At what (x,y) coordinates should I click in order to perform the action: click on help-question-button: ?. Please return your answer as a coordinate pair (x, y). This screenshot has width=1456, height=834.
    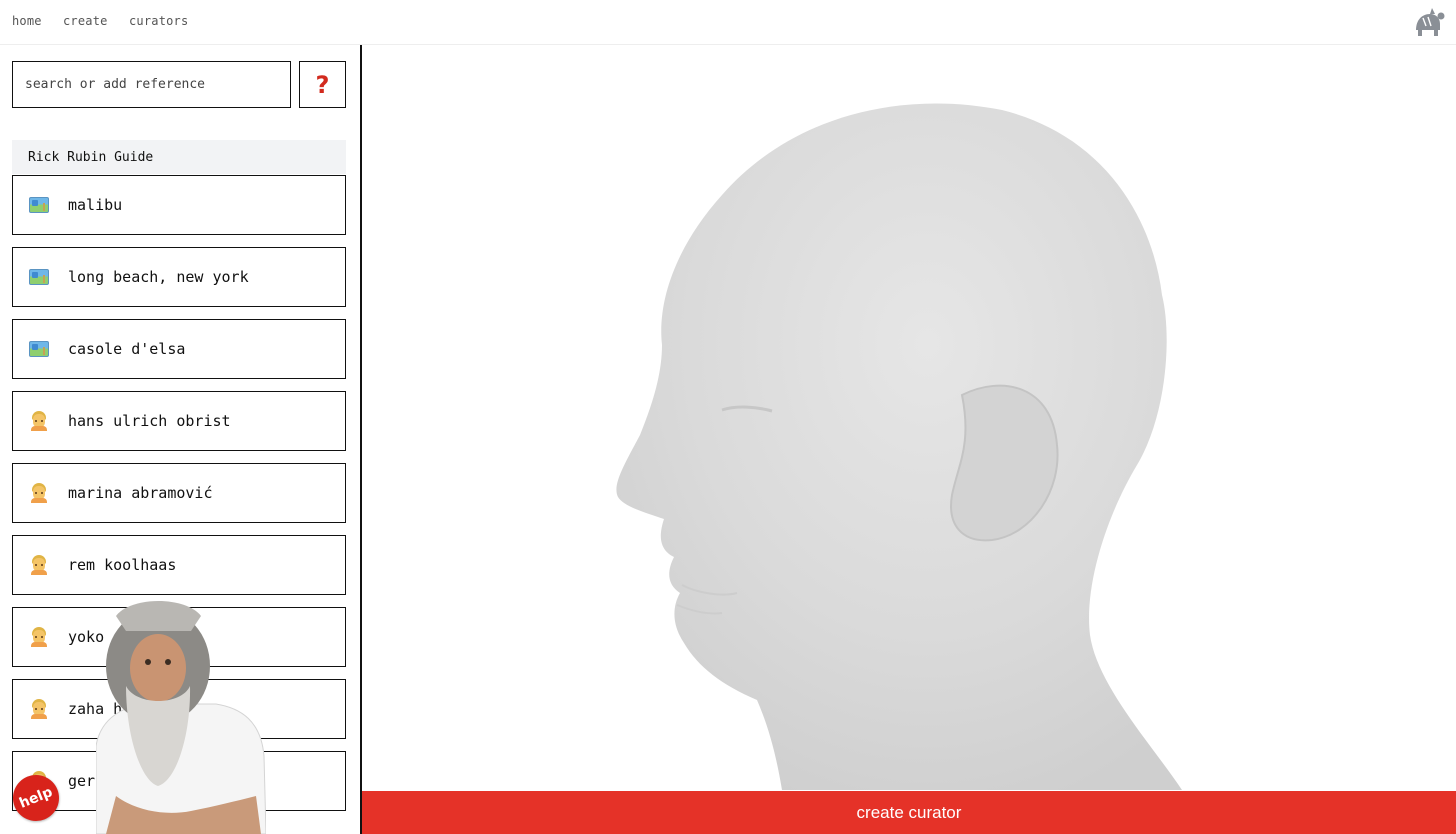
    Looking at the image, I should click on (322, 84).